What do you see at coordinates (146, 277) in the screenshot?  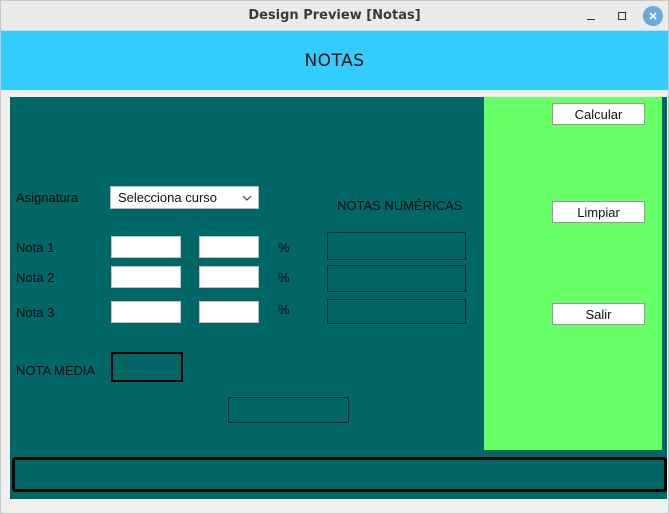 I see `nota-2-input` at bounding box center [146, 277].